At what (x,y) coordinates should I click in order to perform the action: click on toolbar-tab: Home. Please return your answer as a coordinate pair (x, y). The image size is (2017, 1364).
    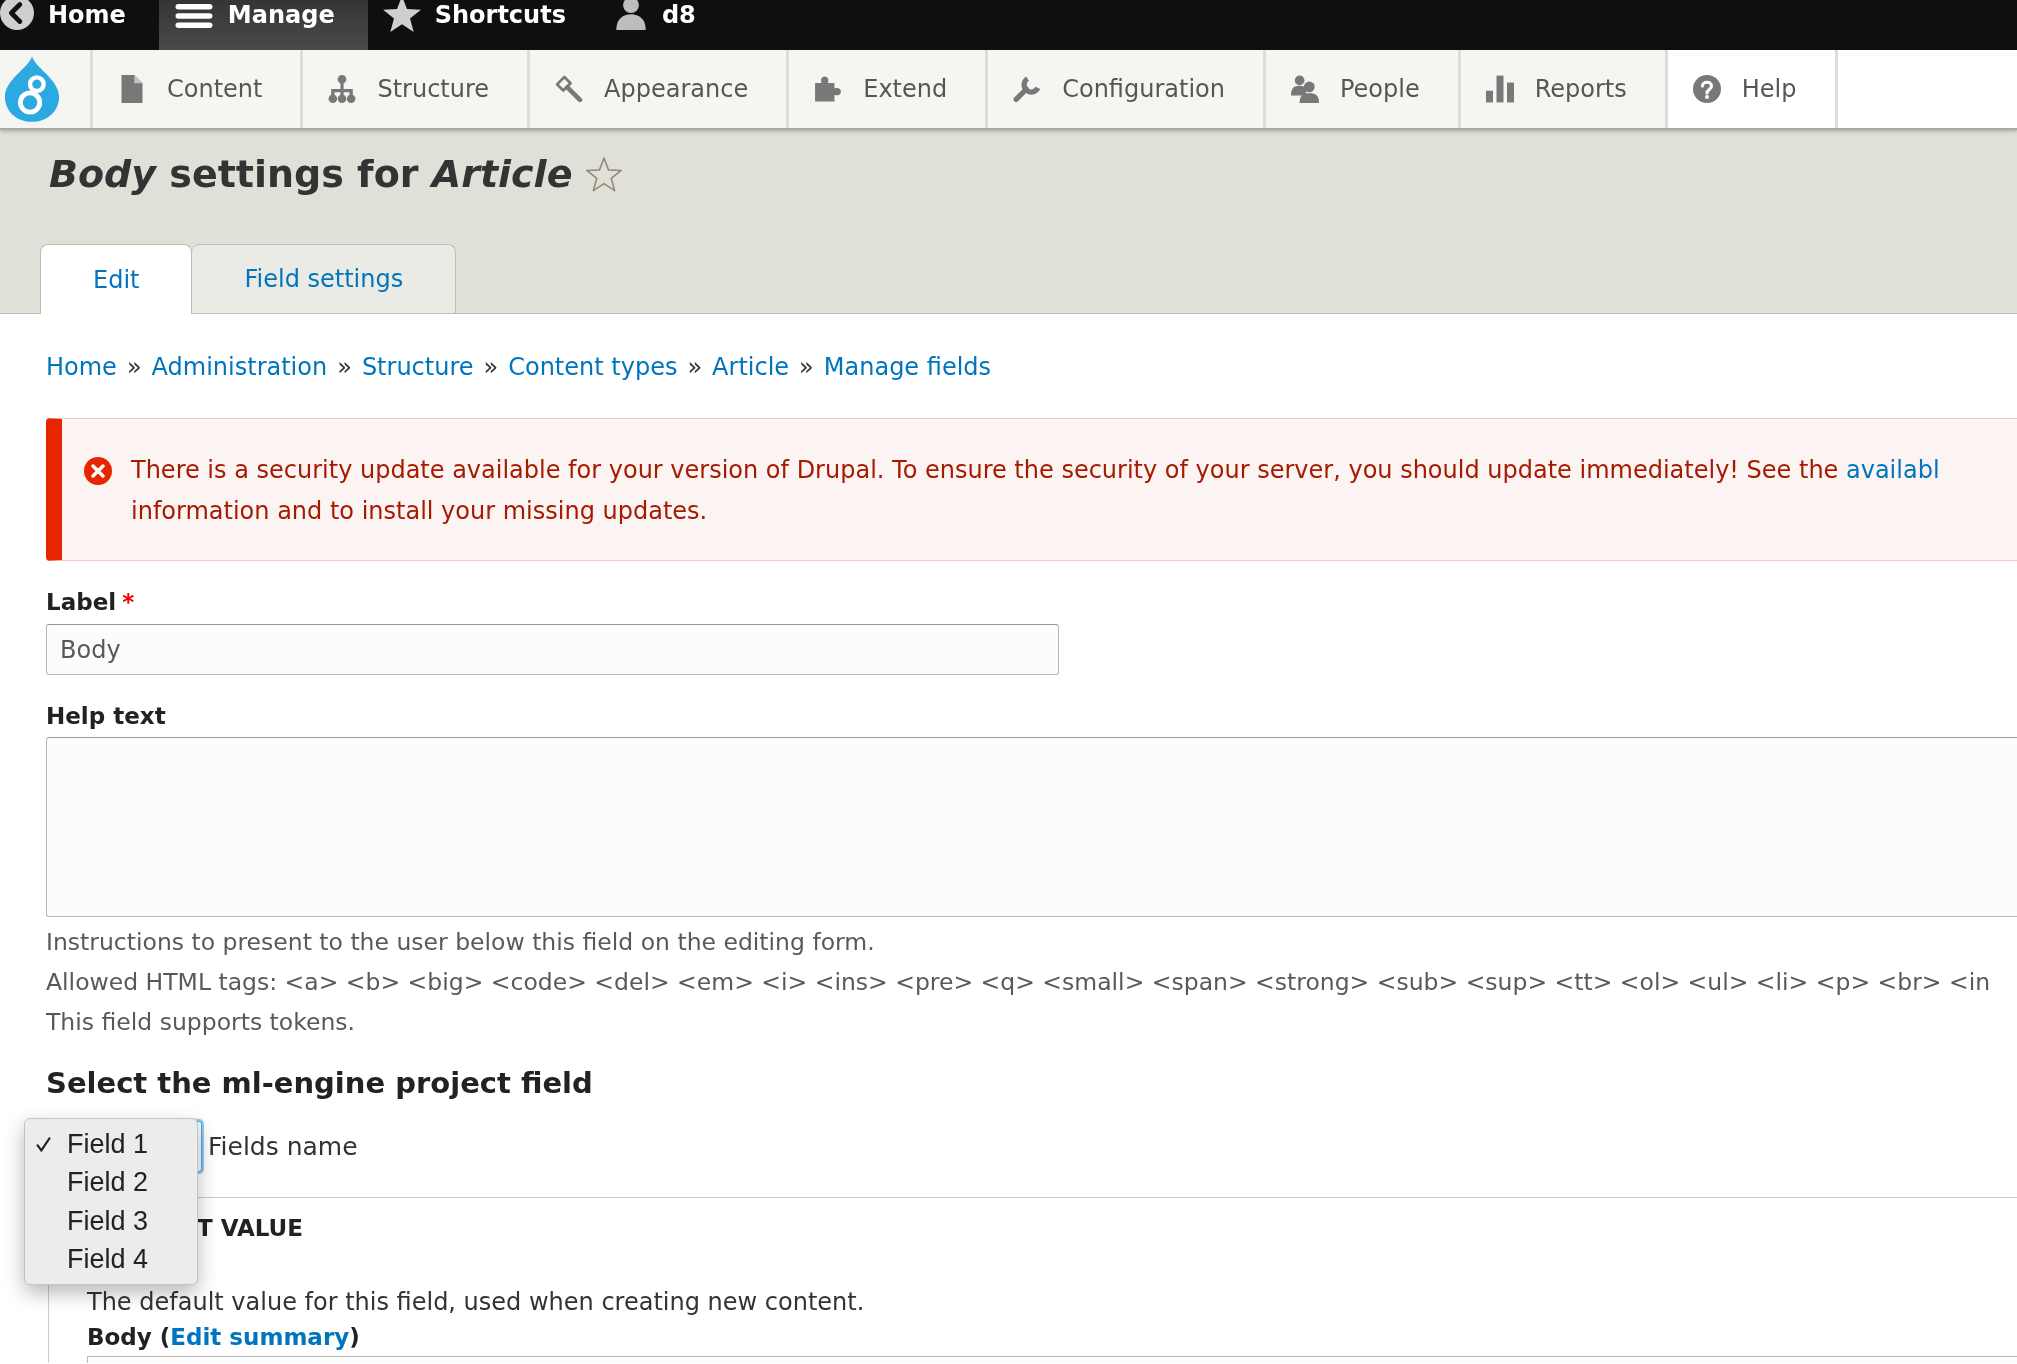
    Looking at the image, I should click on (79, 25).